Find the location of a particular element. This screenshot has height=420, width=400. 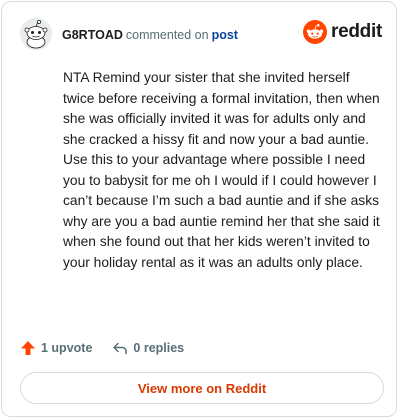

reddit-brand: reddit is located at coordinates (342, 32).